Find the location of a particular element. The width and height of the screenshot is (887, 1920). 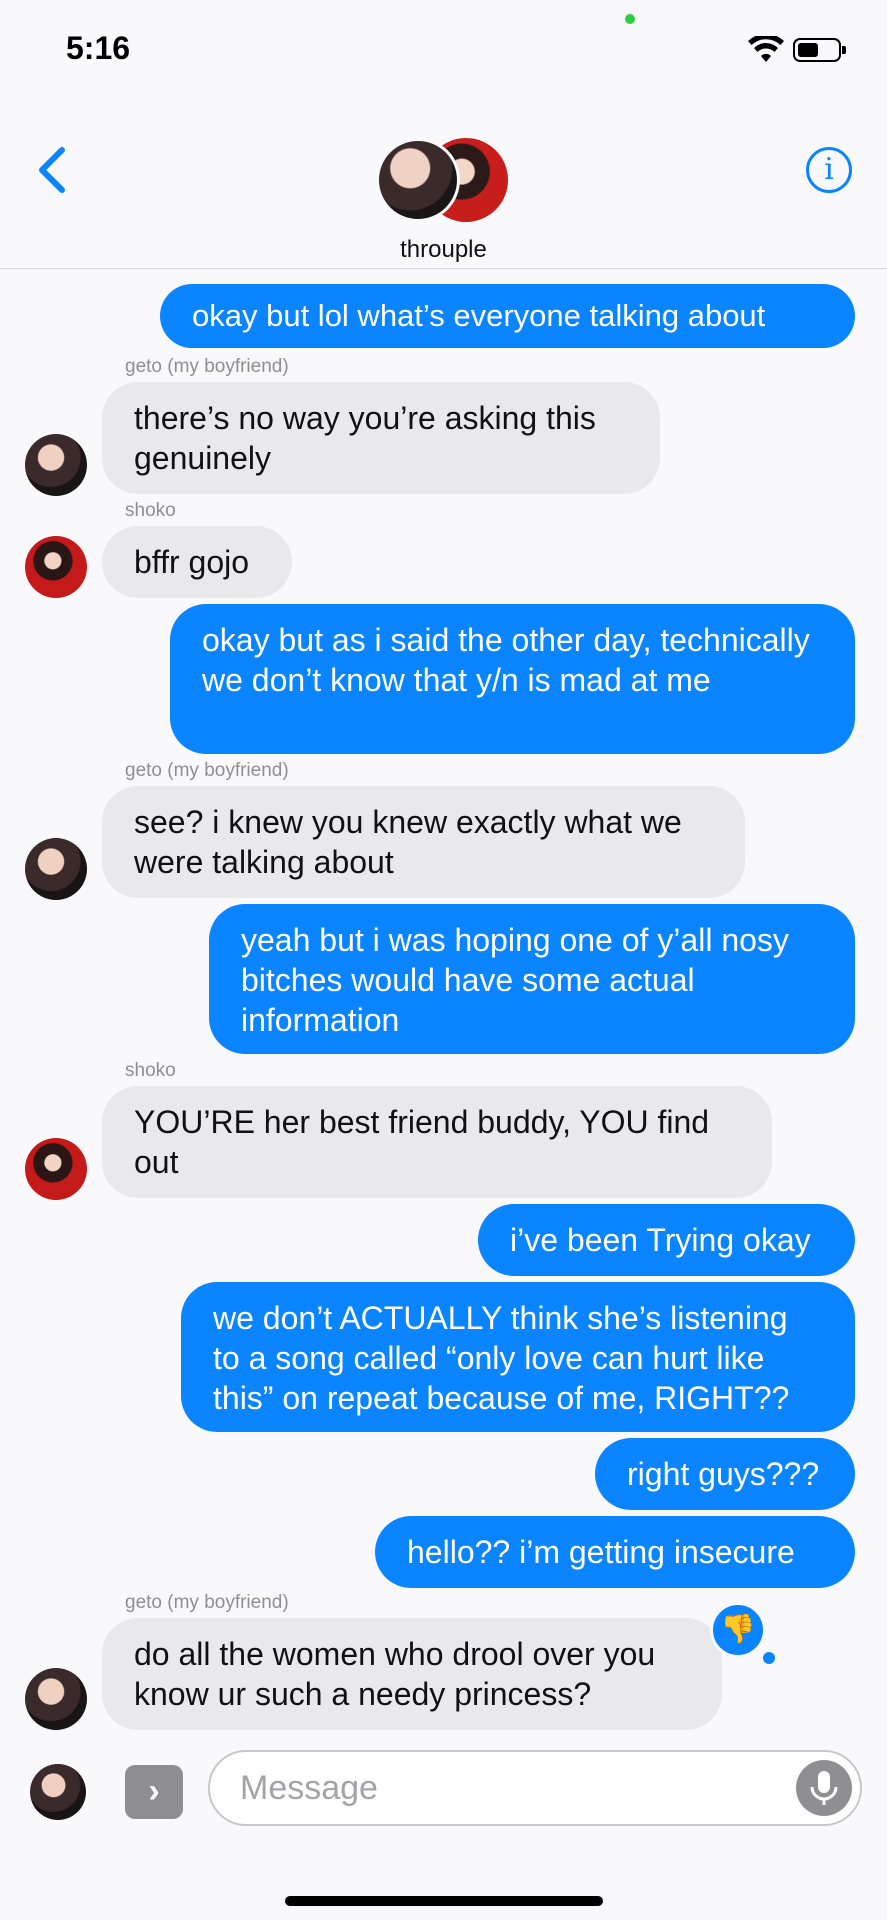

home-indicator is located at coordinates (444, 1901).